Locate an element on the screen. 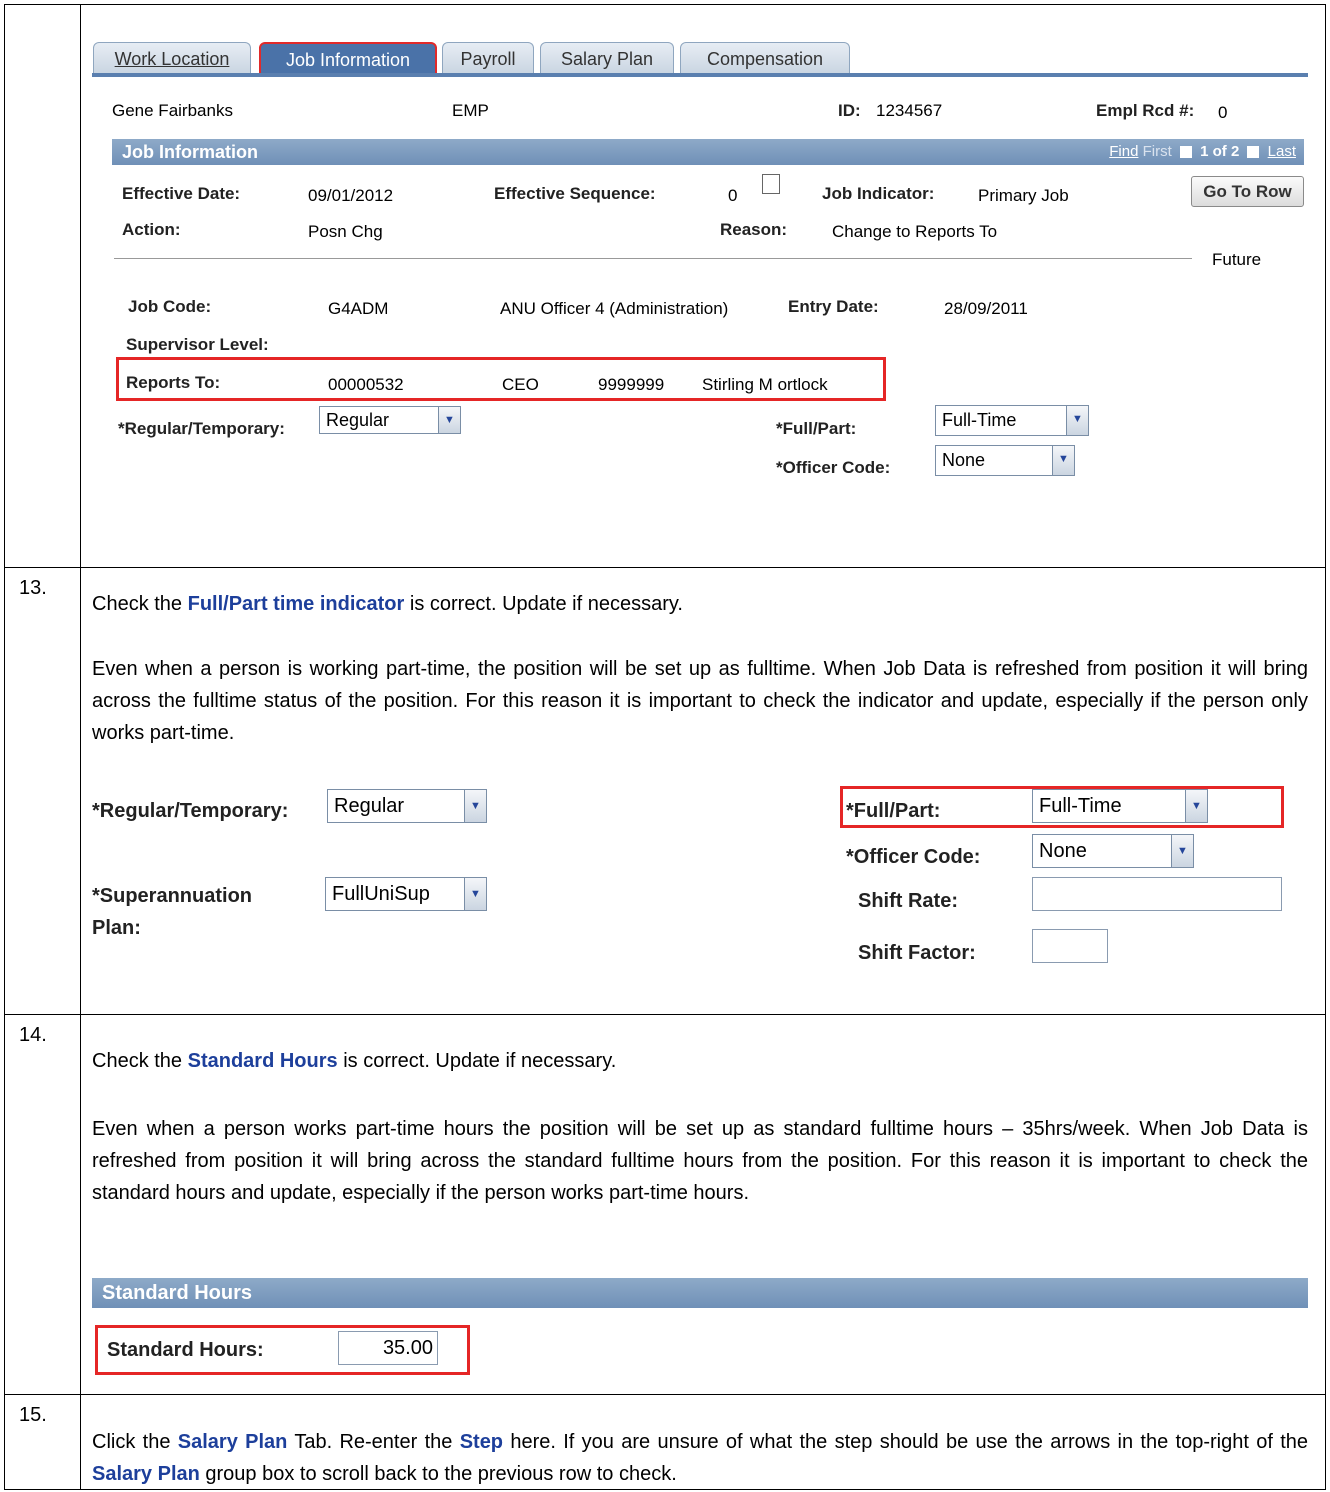 Image resolution: width=1330 pixels, height=1492 pixels. shift-rate-input is located at coordinates (1157, 894).